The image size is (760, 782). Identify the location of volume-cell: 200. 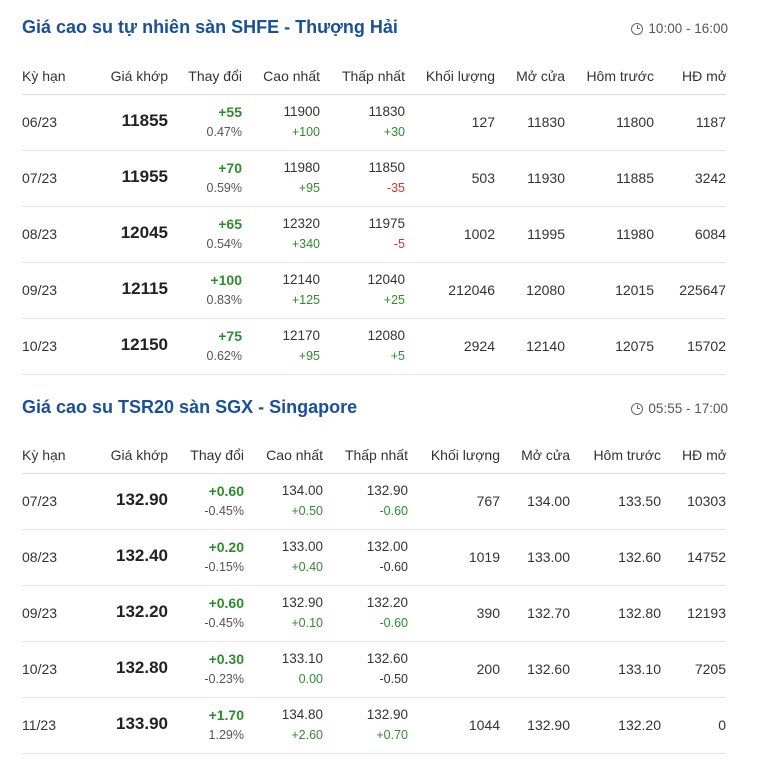
(488, 669).